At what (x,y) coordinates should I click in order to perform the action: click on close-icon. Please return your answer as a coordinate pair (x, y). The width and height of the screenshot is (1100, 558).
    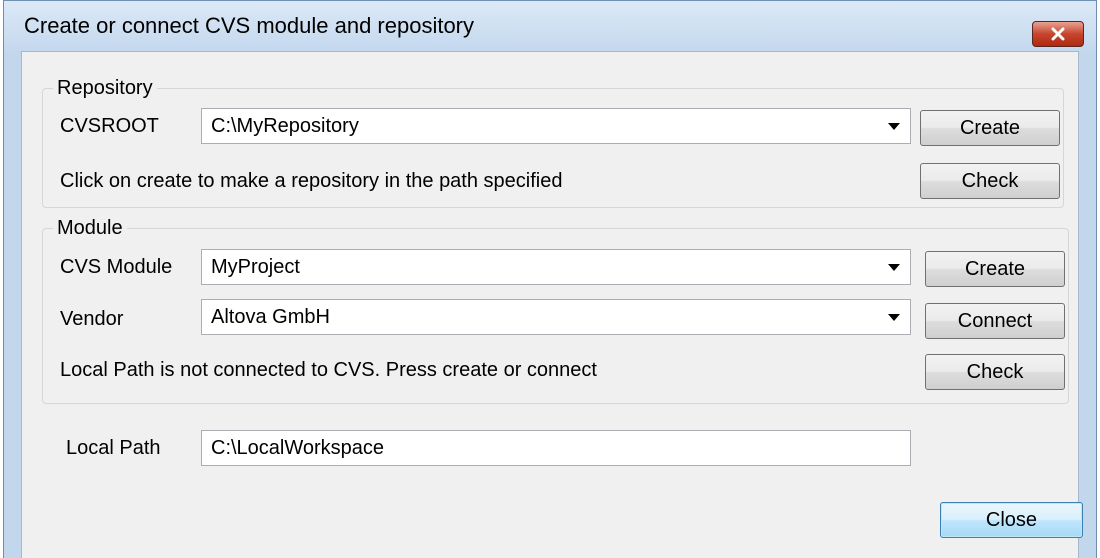
    Looking at the image, I should click on (1058, 34).